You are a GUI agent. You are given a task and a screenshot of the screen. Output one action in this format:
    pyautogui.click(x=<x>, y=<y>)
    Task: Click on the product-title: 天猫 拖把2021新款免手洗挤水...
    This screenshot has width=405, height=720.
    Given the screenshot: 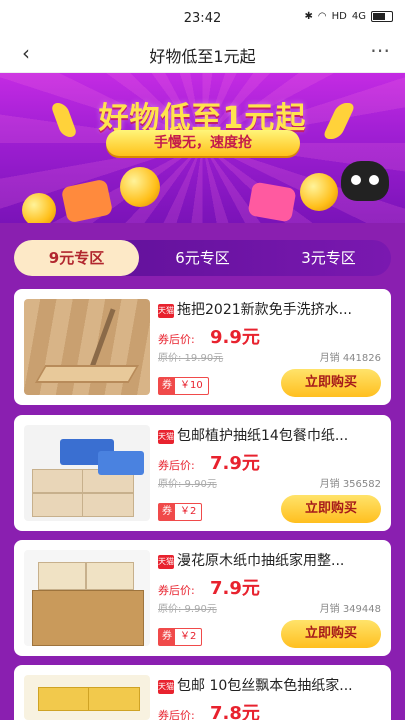 What is the action you would take?
    pyautogui.click(x=269, y=309)
    